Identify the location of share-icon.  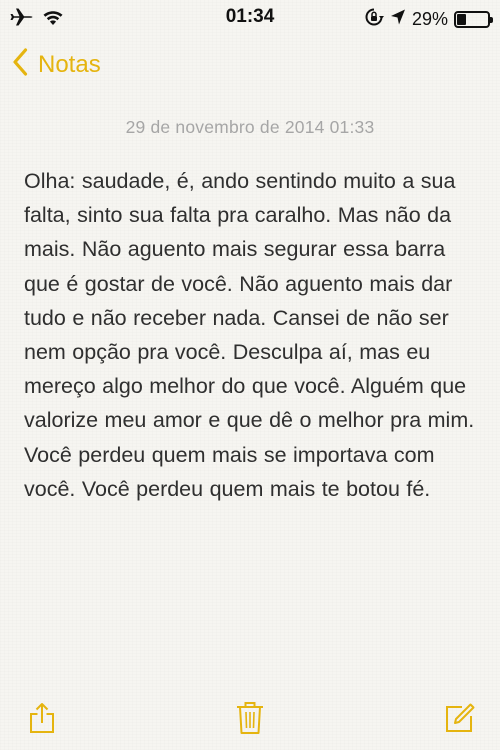
(42, 720).